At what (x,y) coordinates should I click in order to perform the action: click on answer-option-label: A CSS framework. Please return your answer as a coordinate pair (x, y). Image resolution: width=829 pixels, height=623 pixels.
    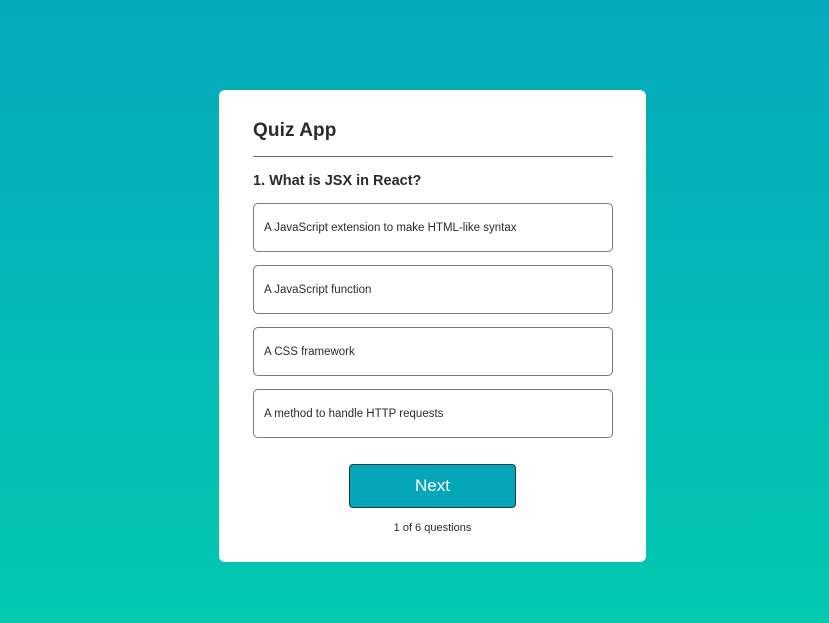
    Looking at the image, I should click on (309, 351).